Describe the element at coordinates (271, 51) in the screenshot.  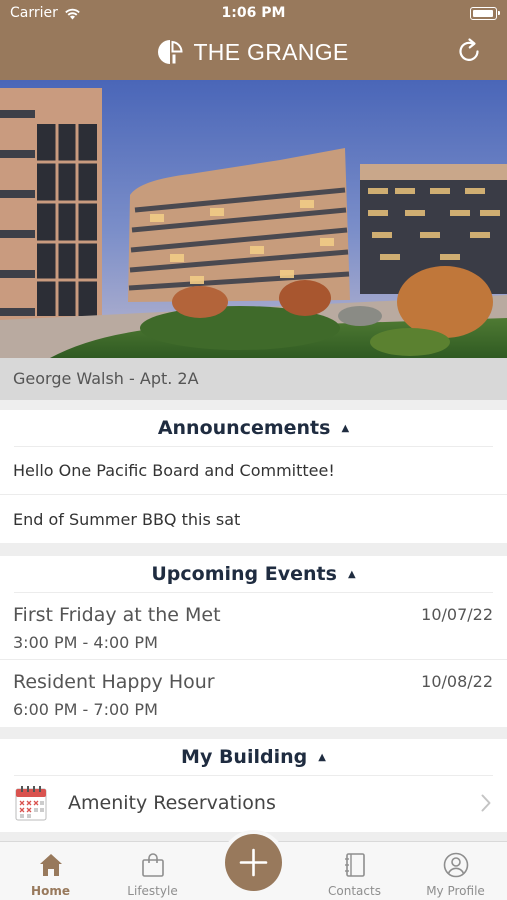
I see `app-title: THE GRANGE` at that location.